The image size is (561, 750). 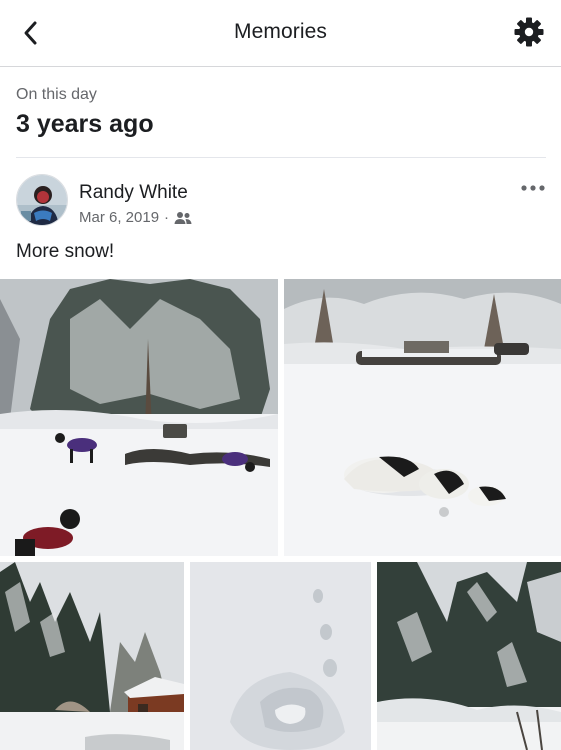 I want to click on avatar, so click(x=42, y=200).